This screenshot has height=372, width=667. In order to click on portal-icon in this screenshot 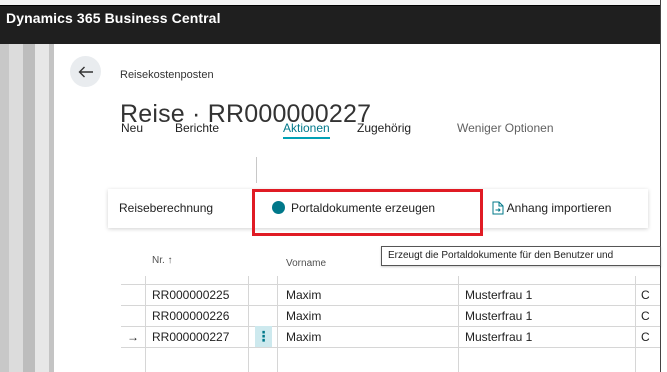, I will do `click(278, 207)`.